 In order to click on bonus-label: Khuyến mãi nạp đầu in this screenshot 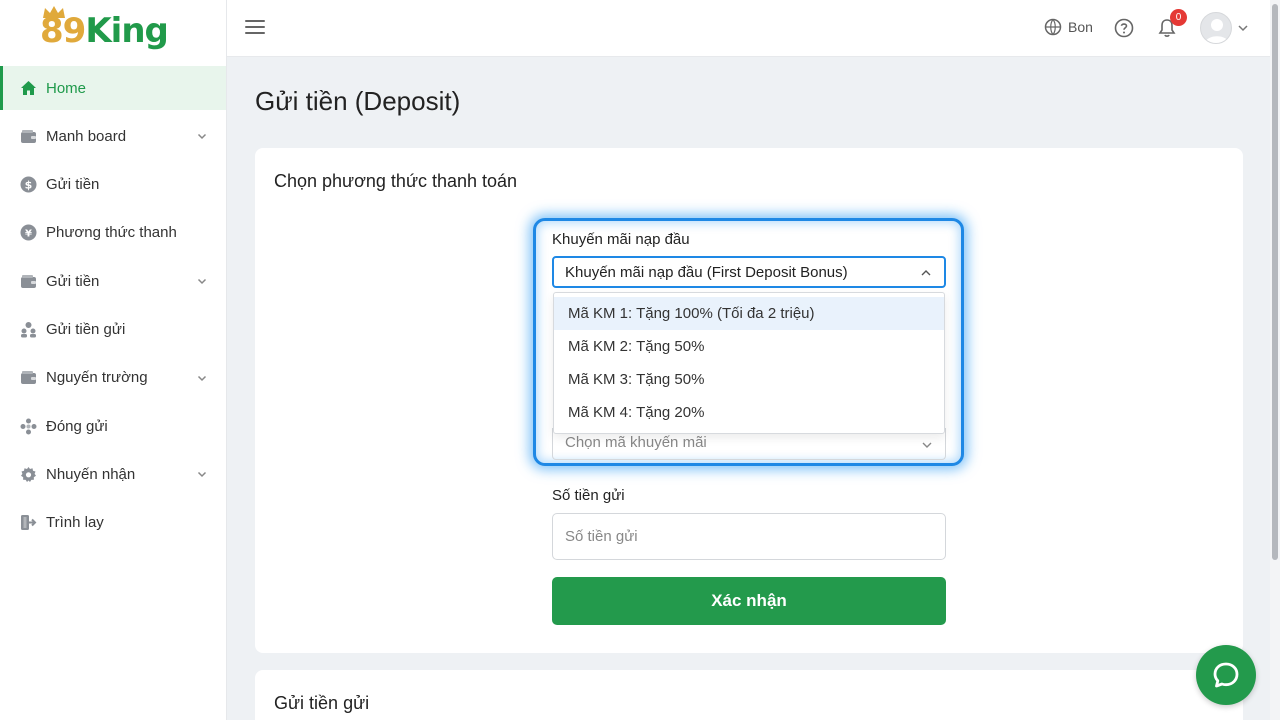, I will do `click(621, 239)`.